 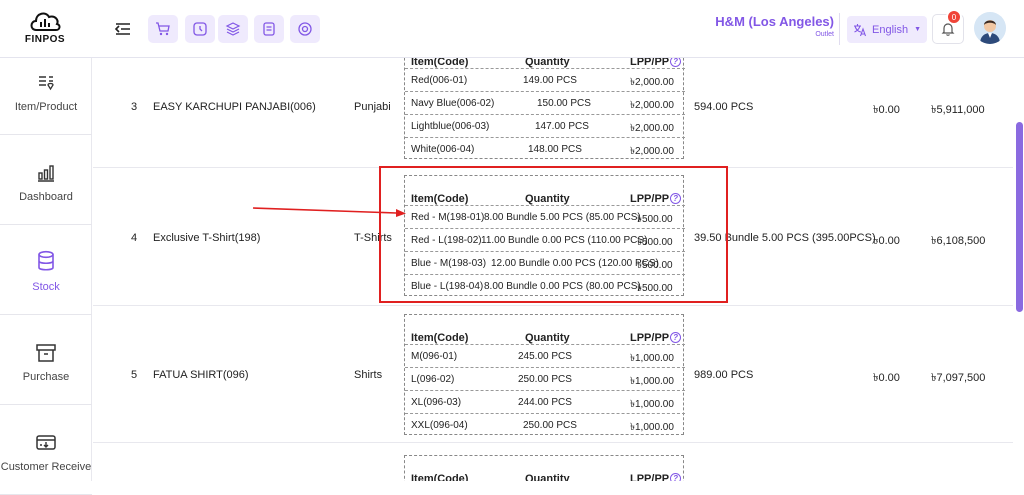 What do you see at coordinates (46, 377) in the screenshot?
I see `sidebar-item-label: Purchase` at bounding box center [46, 377].